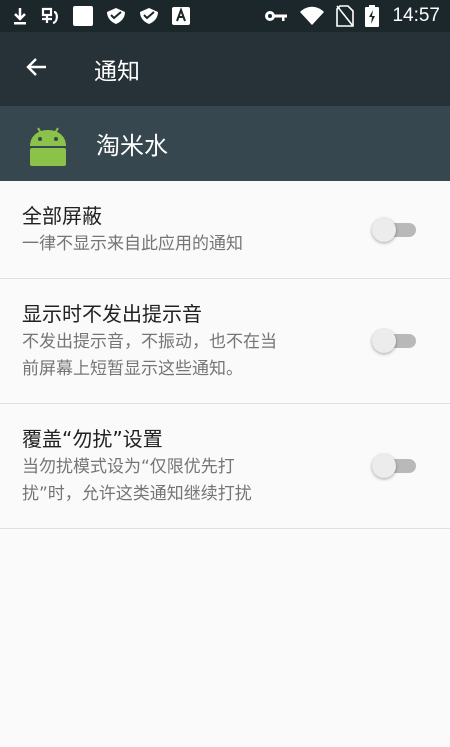  What do you see at coordinates (225, 230) in the screenshot?
I see `setting-block-all: 全部屏蔽 一律不显示来自此应用的通知` at bounding box center [225, 230].